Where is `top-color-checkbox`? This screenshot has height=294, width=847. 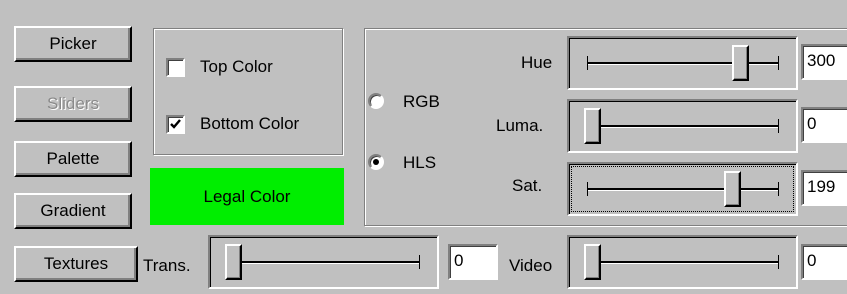 top-color-checkbox is located at coordinates (175, 67).